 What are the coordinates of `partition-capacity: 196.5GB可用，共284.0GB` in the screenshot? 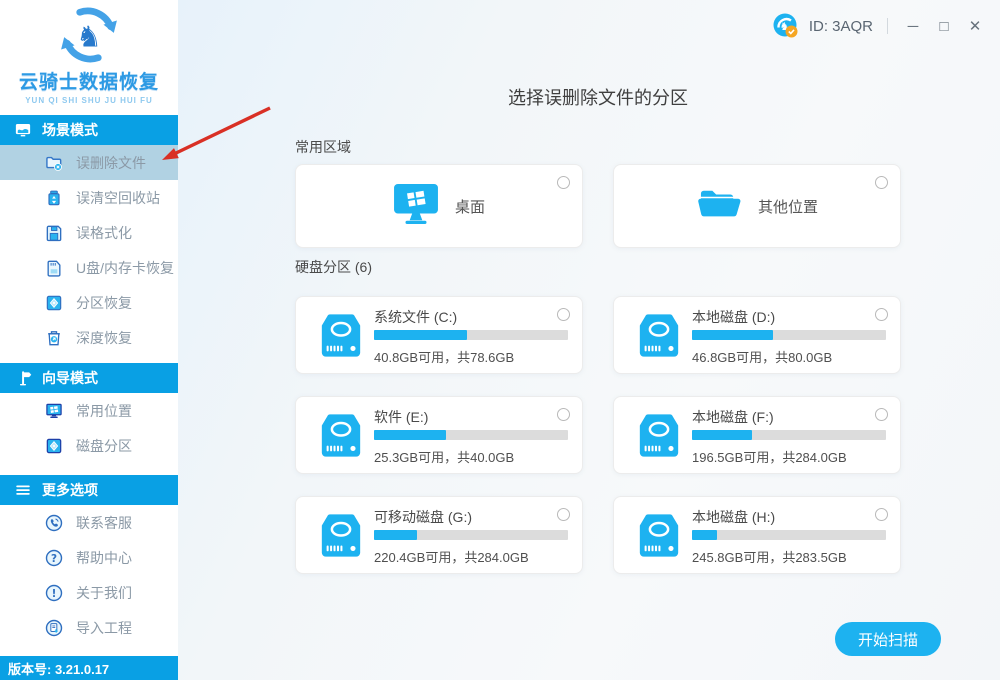 It's located at (769, 457).